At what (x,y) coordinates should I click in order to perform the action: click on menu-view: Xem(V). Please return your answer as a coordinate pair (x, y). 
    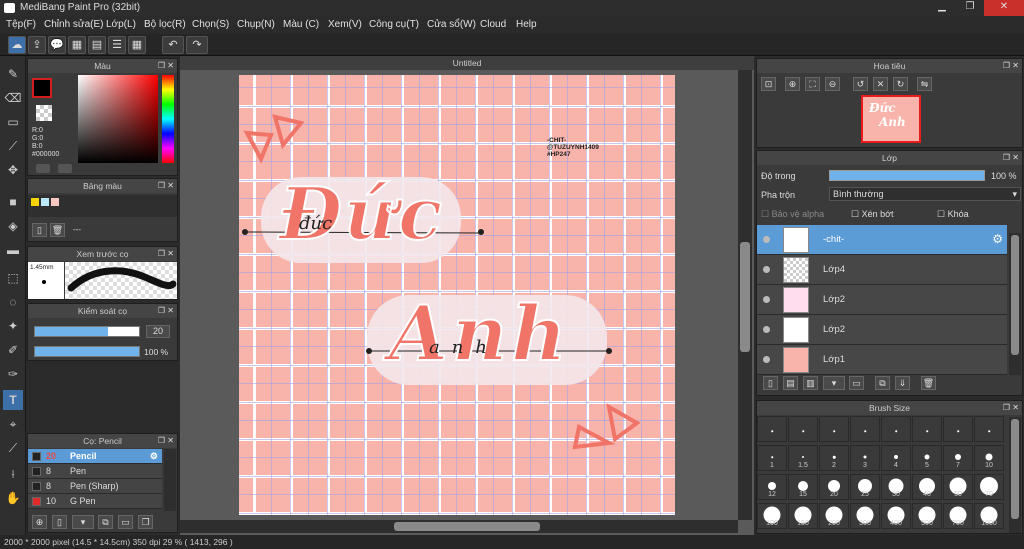
    Looking at the image, I should click on (345, 24).